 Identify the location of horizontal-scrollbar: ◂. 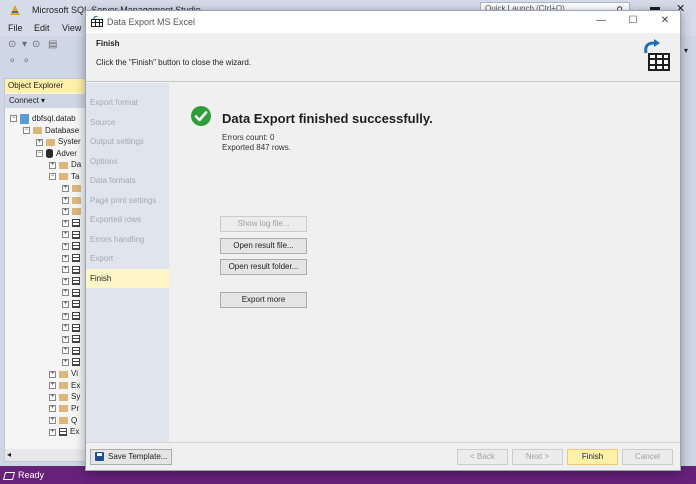
(46, 455).